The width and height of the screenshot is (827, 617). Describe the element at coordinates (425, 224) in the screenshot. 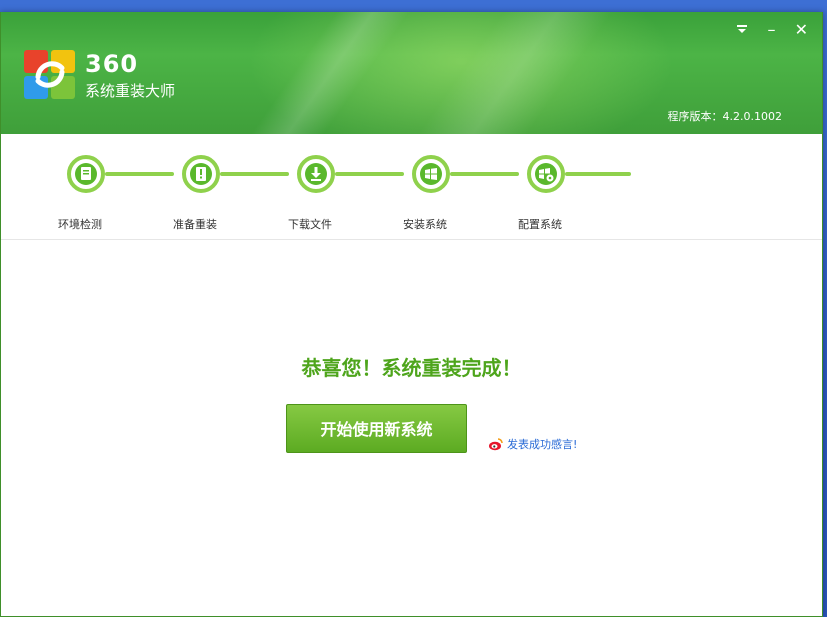

I see `step-label: 安装系统` at that location.